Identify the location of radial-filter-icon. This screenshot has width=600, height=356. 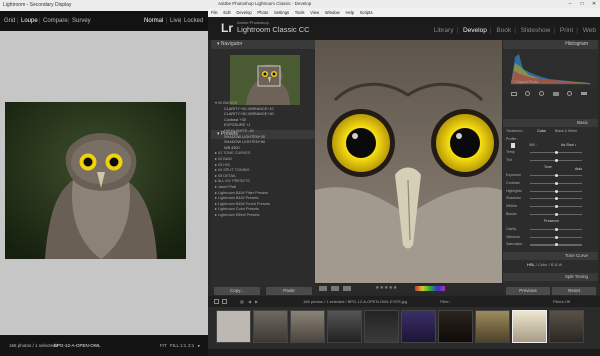
(569, 93).